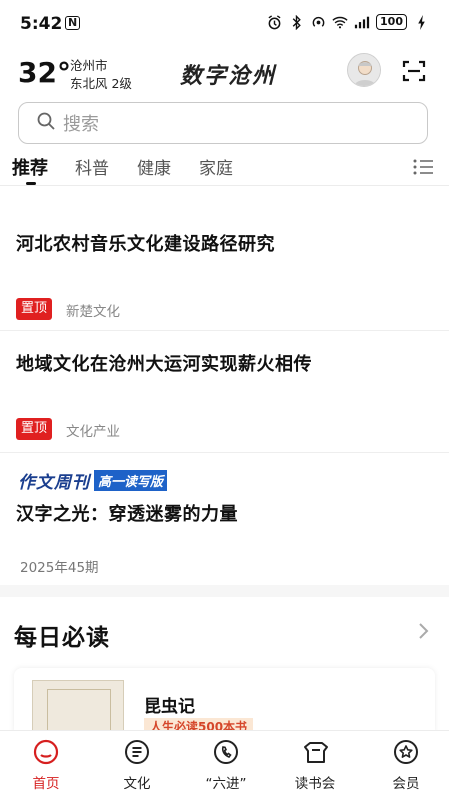  I want to click on book-title: 昆虫记, so click(169, 707).